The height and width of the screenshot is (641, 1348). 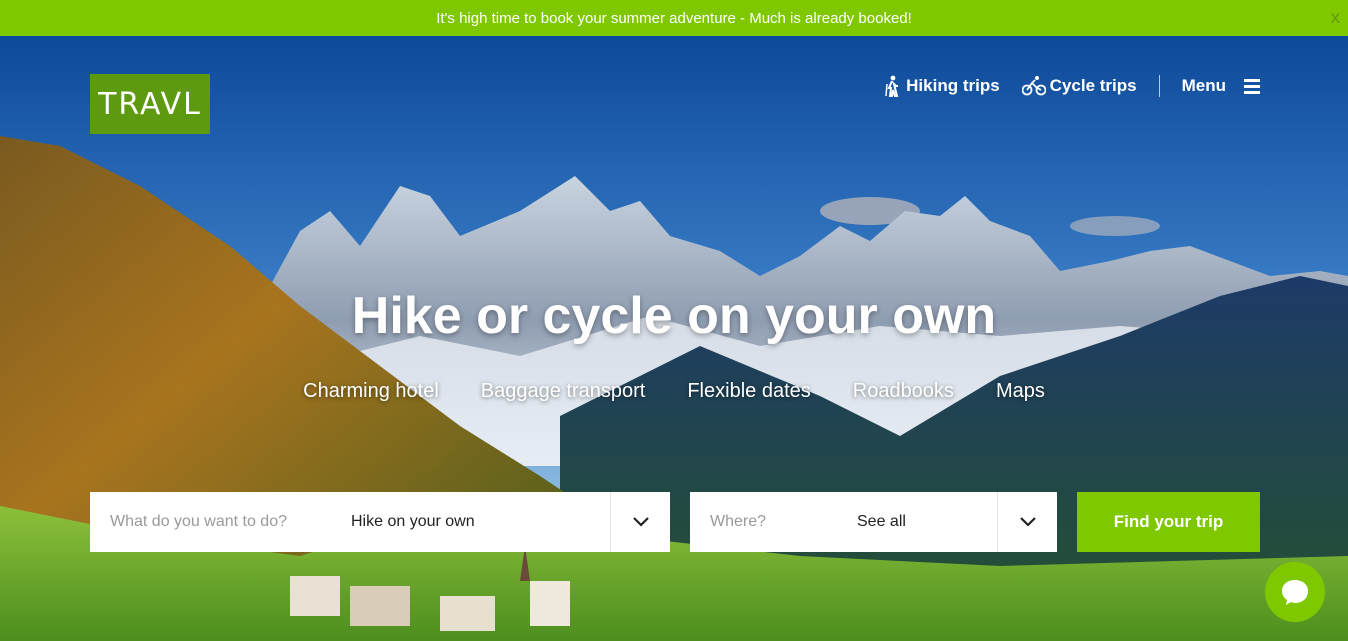 I want to click on feature-item: Charming hotel, so click(x=371, y=391).